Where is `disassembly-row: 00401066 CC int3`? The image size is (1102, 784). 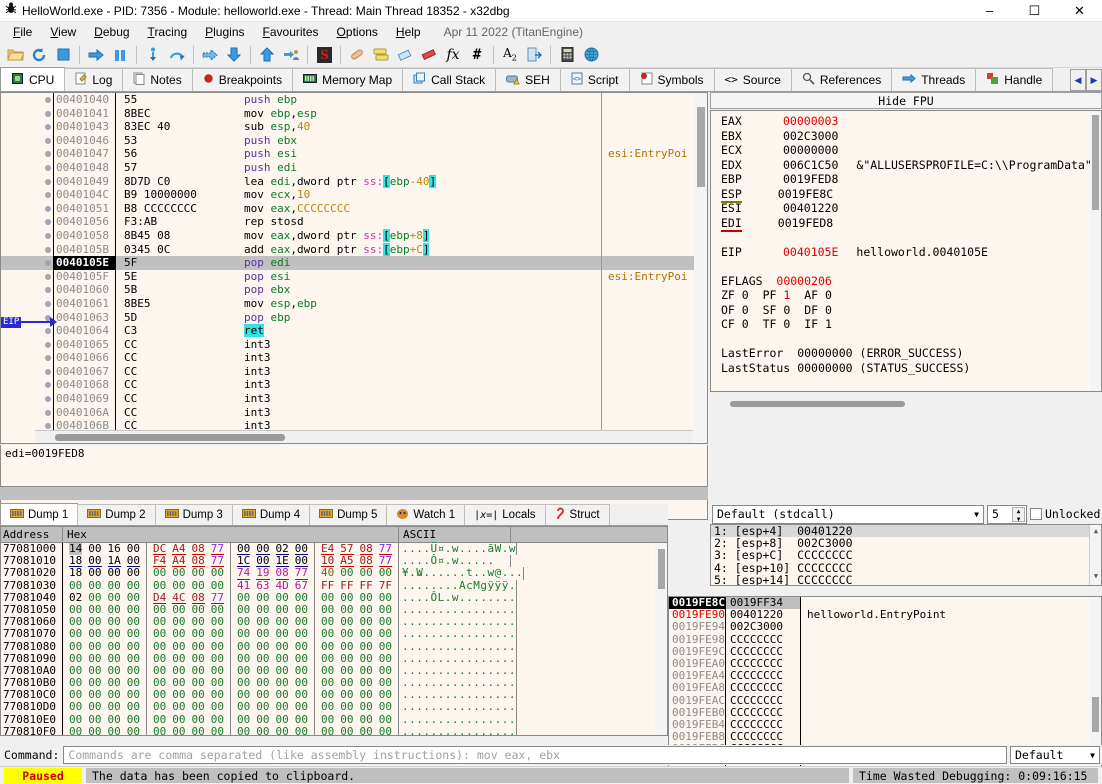 disassembly-row: 00401066 CC int3 is located at coordinates (354, 358).